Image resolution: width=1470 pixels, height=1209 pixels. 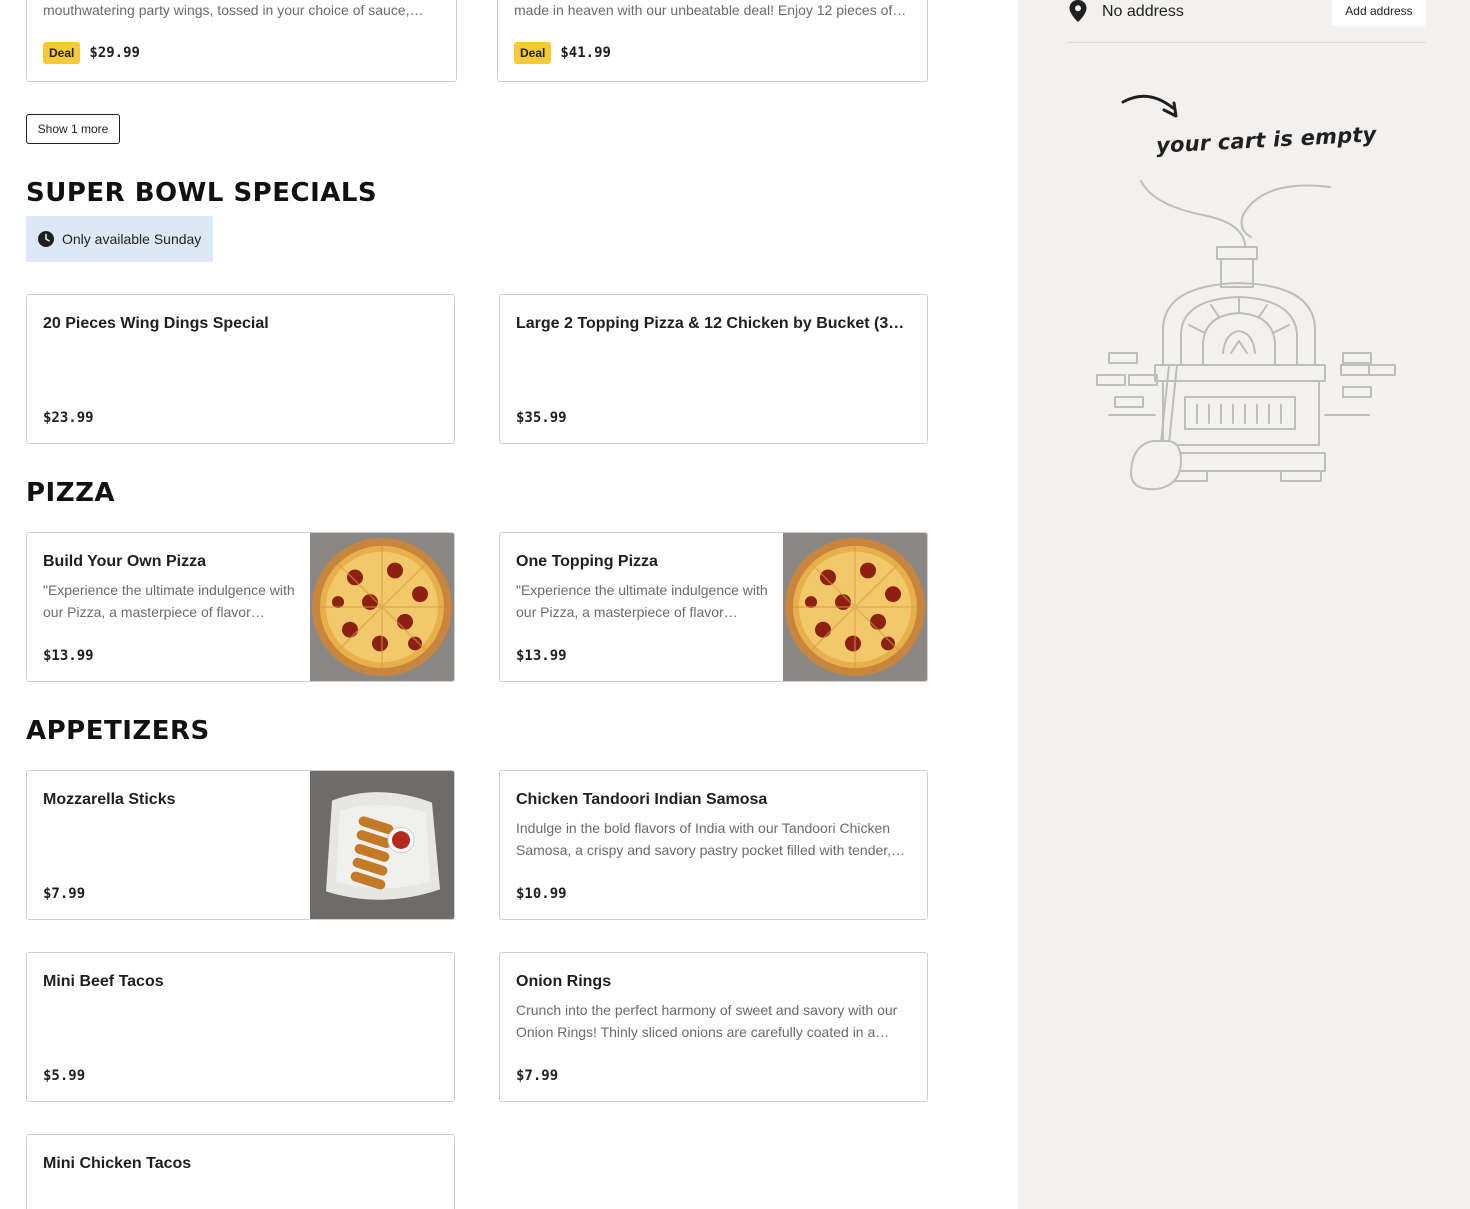 What do you see at coordinates (1149, 106) in the screenshot?
I see `curved-arrow-icon` at bounding box center [1149, 106].